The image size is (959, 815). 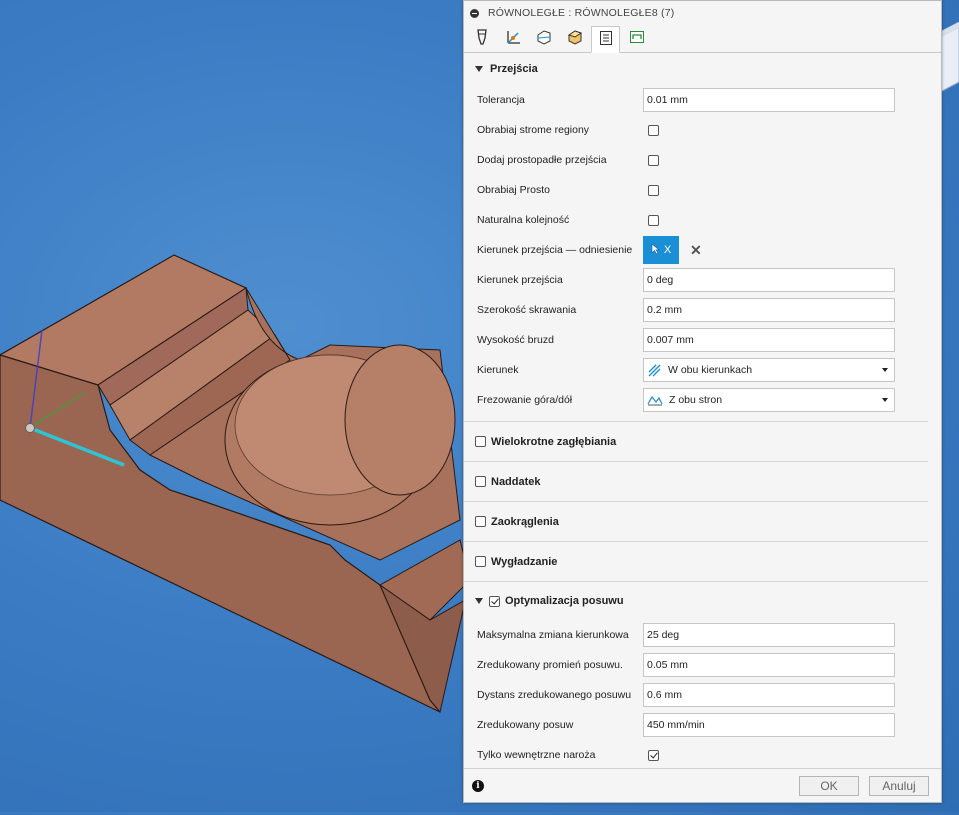 I want to click on direction-row: Kierunek przejścia 0 deg, so click(x=696, y=280).